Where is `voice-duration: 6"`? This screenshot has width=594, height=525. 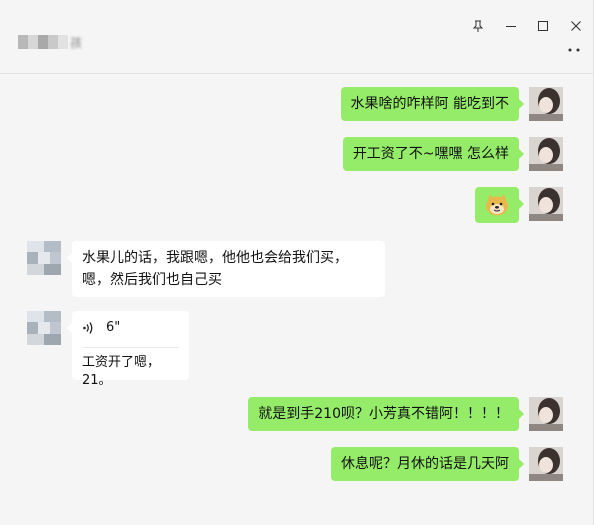 voice-duration: 6" is located at coordinates (113, 327).